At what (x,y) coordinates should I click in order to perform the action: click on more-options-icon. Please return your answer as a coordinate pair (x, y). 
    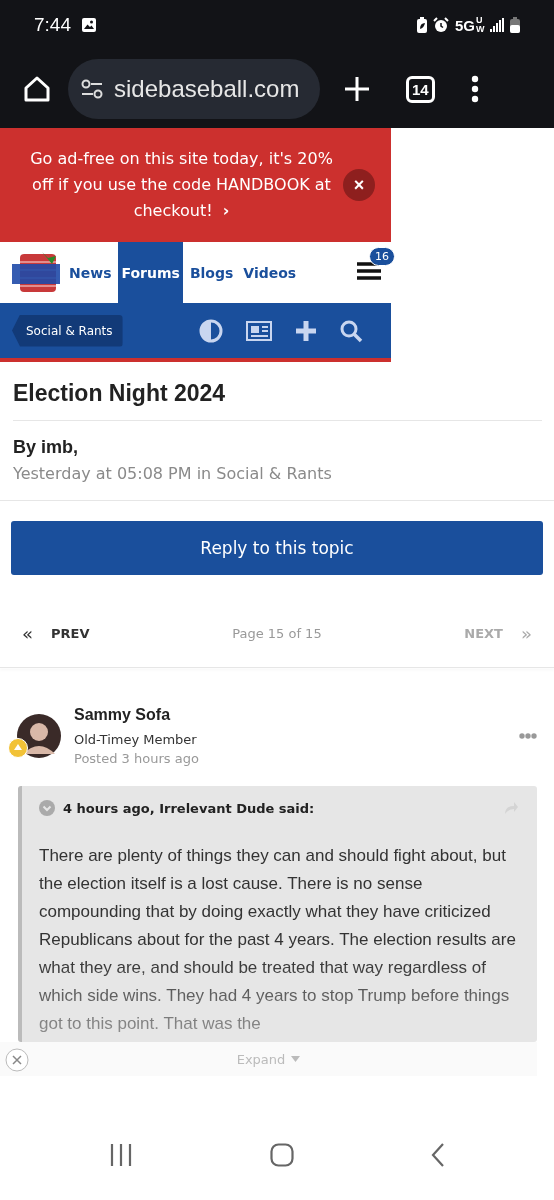
    Looking at the image, I should click on (528, 736).